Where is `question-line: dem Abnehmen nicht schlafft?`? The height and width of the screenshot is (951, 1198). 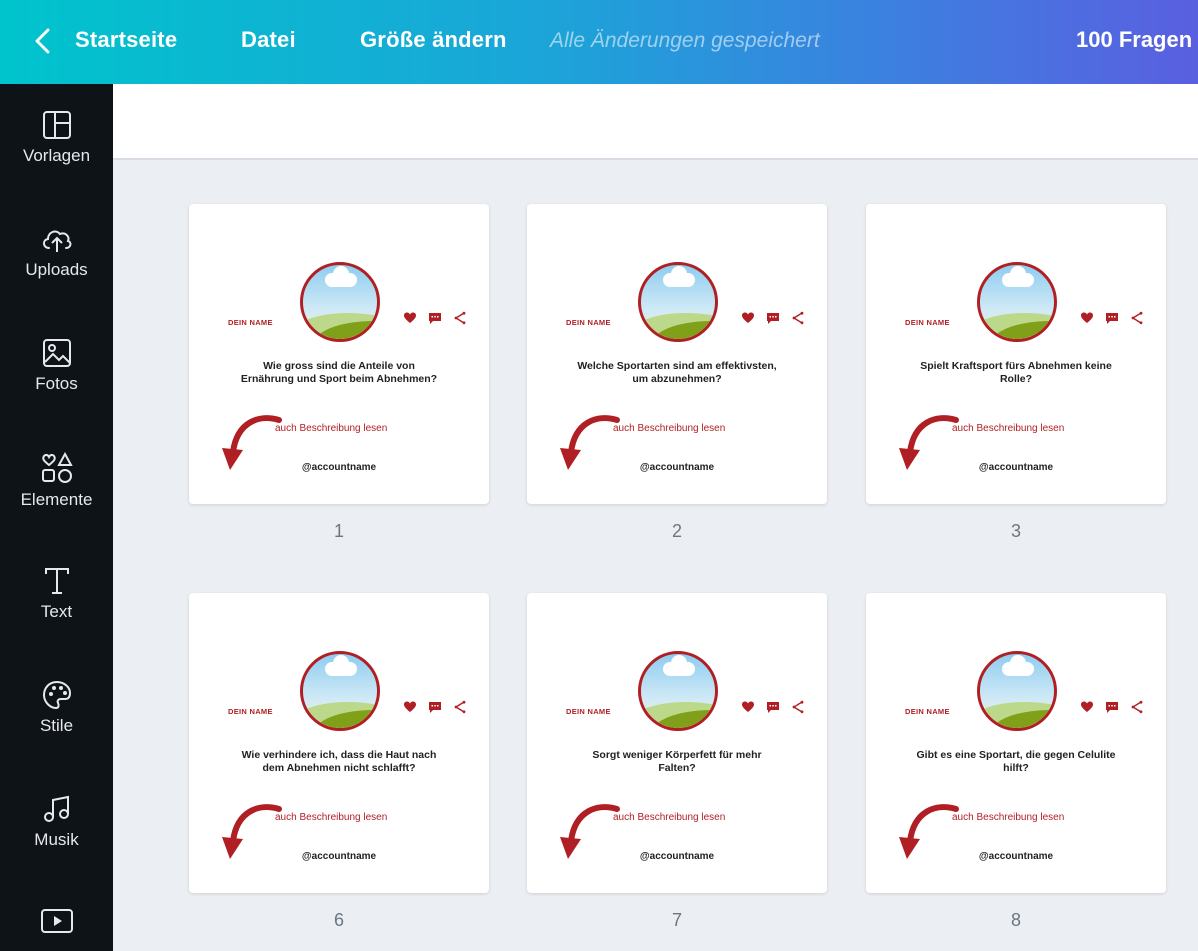
question-line: dem Abnehmen nicht schlafft? is located at coordinates (339, 768).